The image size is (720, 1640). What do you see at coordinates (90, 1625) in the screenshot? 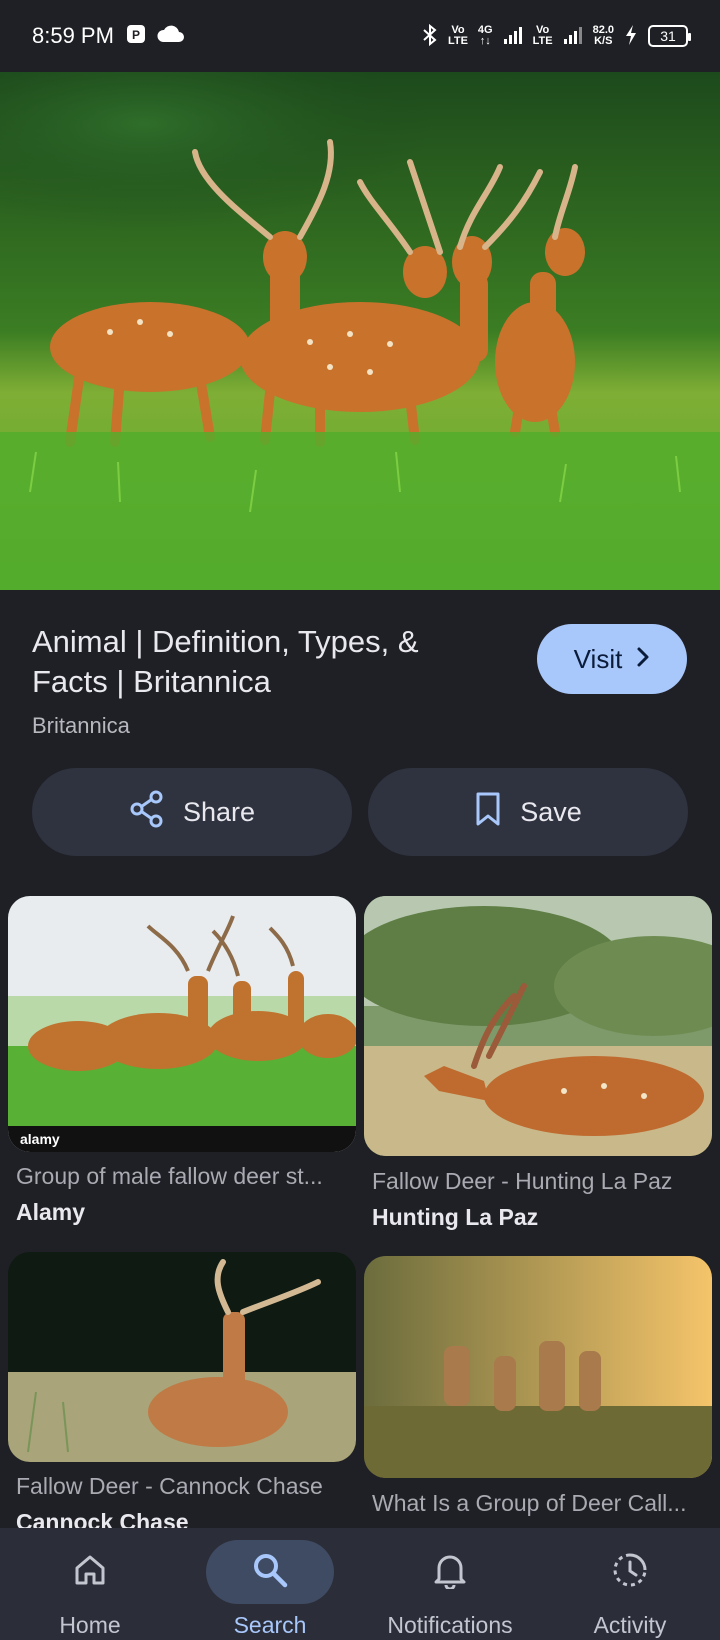
I see `nav-home-label: Home` at bounding box center [90, 1625].